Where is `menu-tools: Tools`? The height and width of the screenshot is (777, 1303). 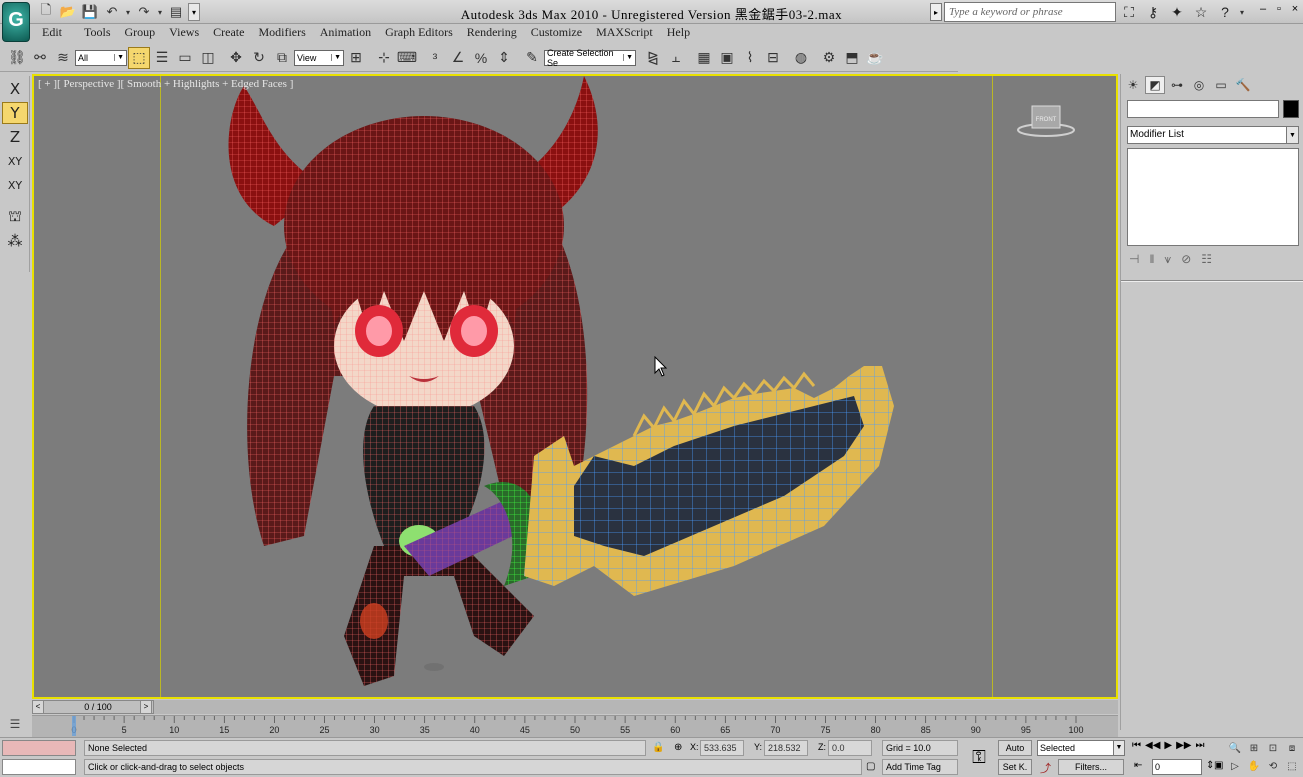 menu-tools: Tools is located at coordinates (97, 33).